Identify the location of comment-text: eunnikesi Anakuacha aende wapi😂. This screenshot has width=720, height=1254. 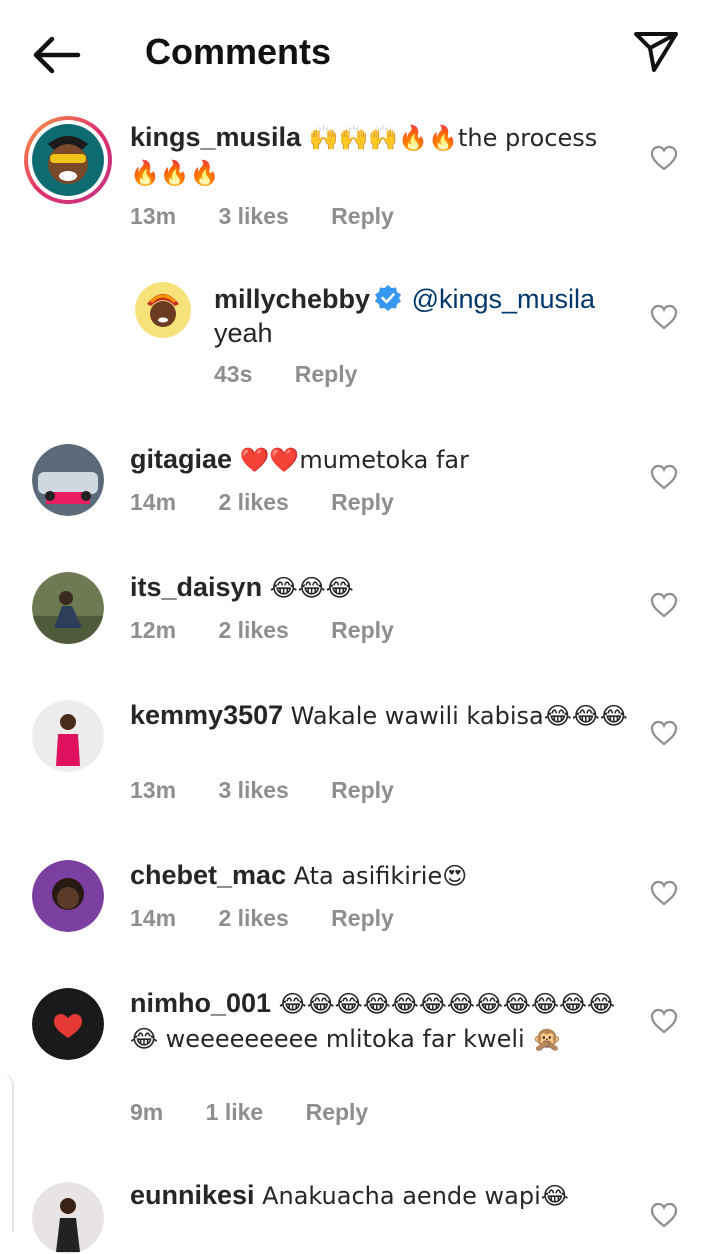
(380, 1195).